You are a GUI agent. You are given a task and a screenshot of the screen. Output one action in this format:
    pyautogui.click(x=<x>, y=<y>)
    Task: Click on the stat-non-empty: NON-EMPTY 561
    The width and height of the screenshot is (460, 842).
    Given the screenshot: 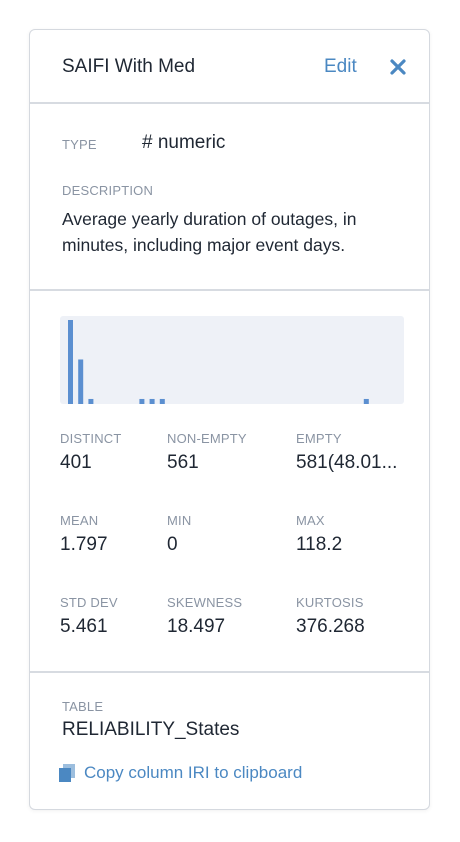 What is the action you would take?
    pyautogui.click(x=207, y=452)
    